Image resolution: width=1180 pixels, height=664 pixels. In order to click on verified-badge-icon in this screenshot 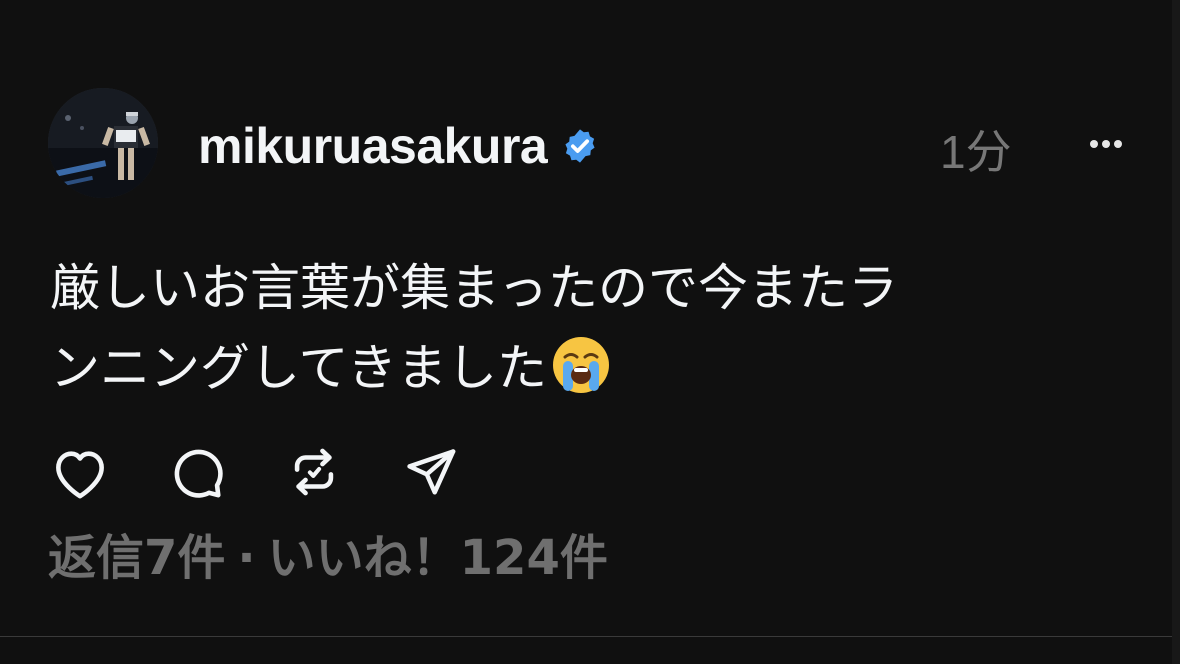, I will do `click(580, 146)`.